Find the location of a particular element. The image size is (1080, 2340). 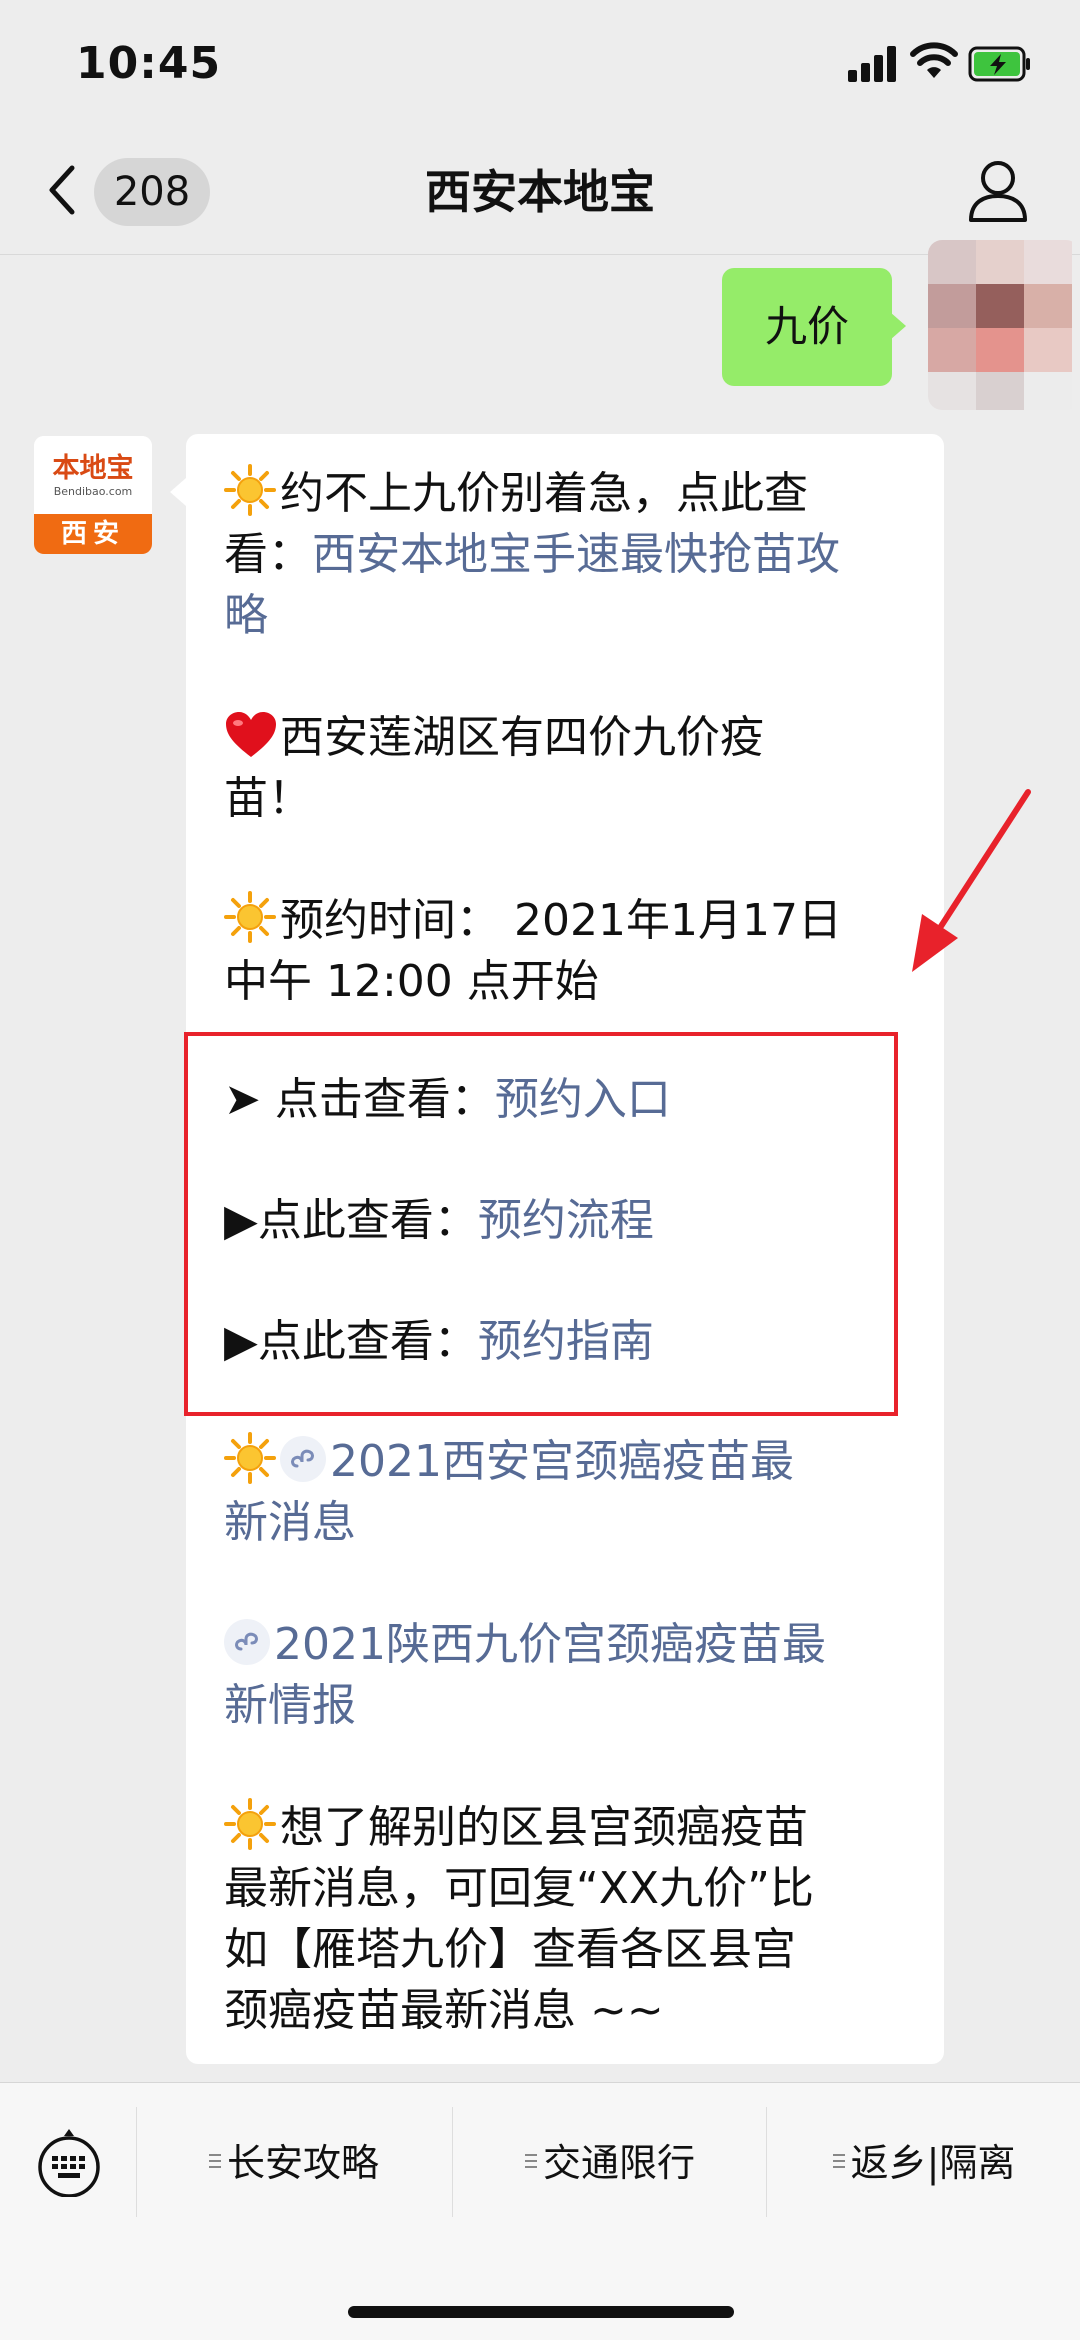

user-avatar is located at coordinates (1004, 325).